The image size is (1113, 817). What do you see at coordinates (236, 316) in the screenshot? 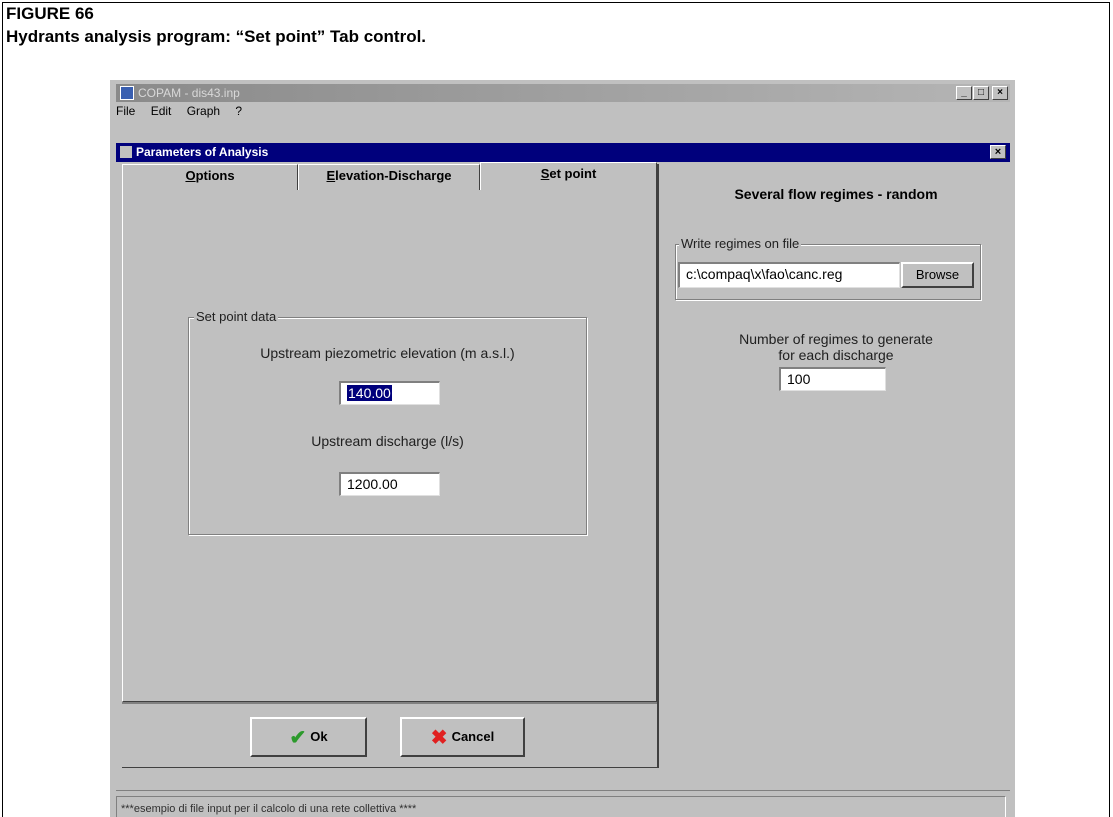
I see `set-point-group-label: Set point data` at bounding box center [236, 316].